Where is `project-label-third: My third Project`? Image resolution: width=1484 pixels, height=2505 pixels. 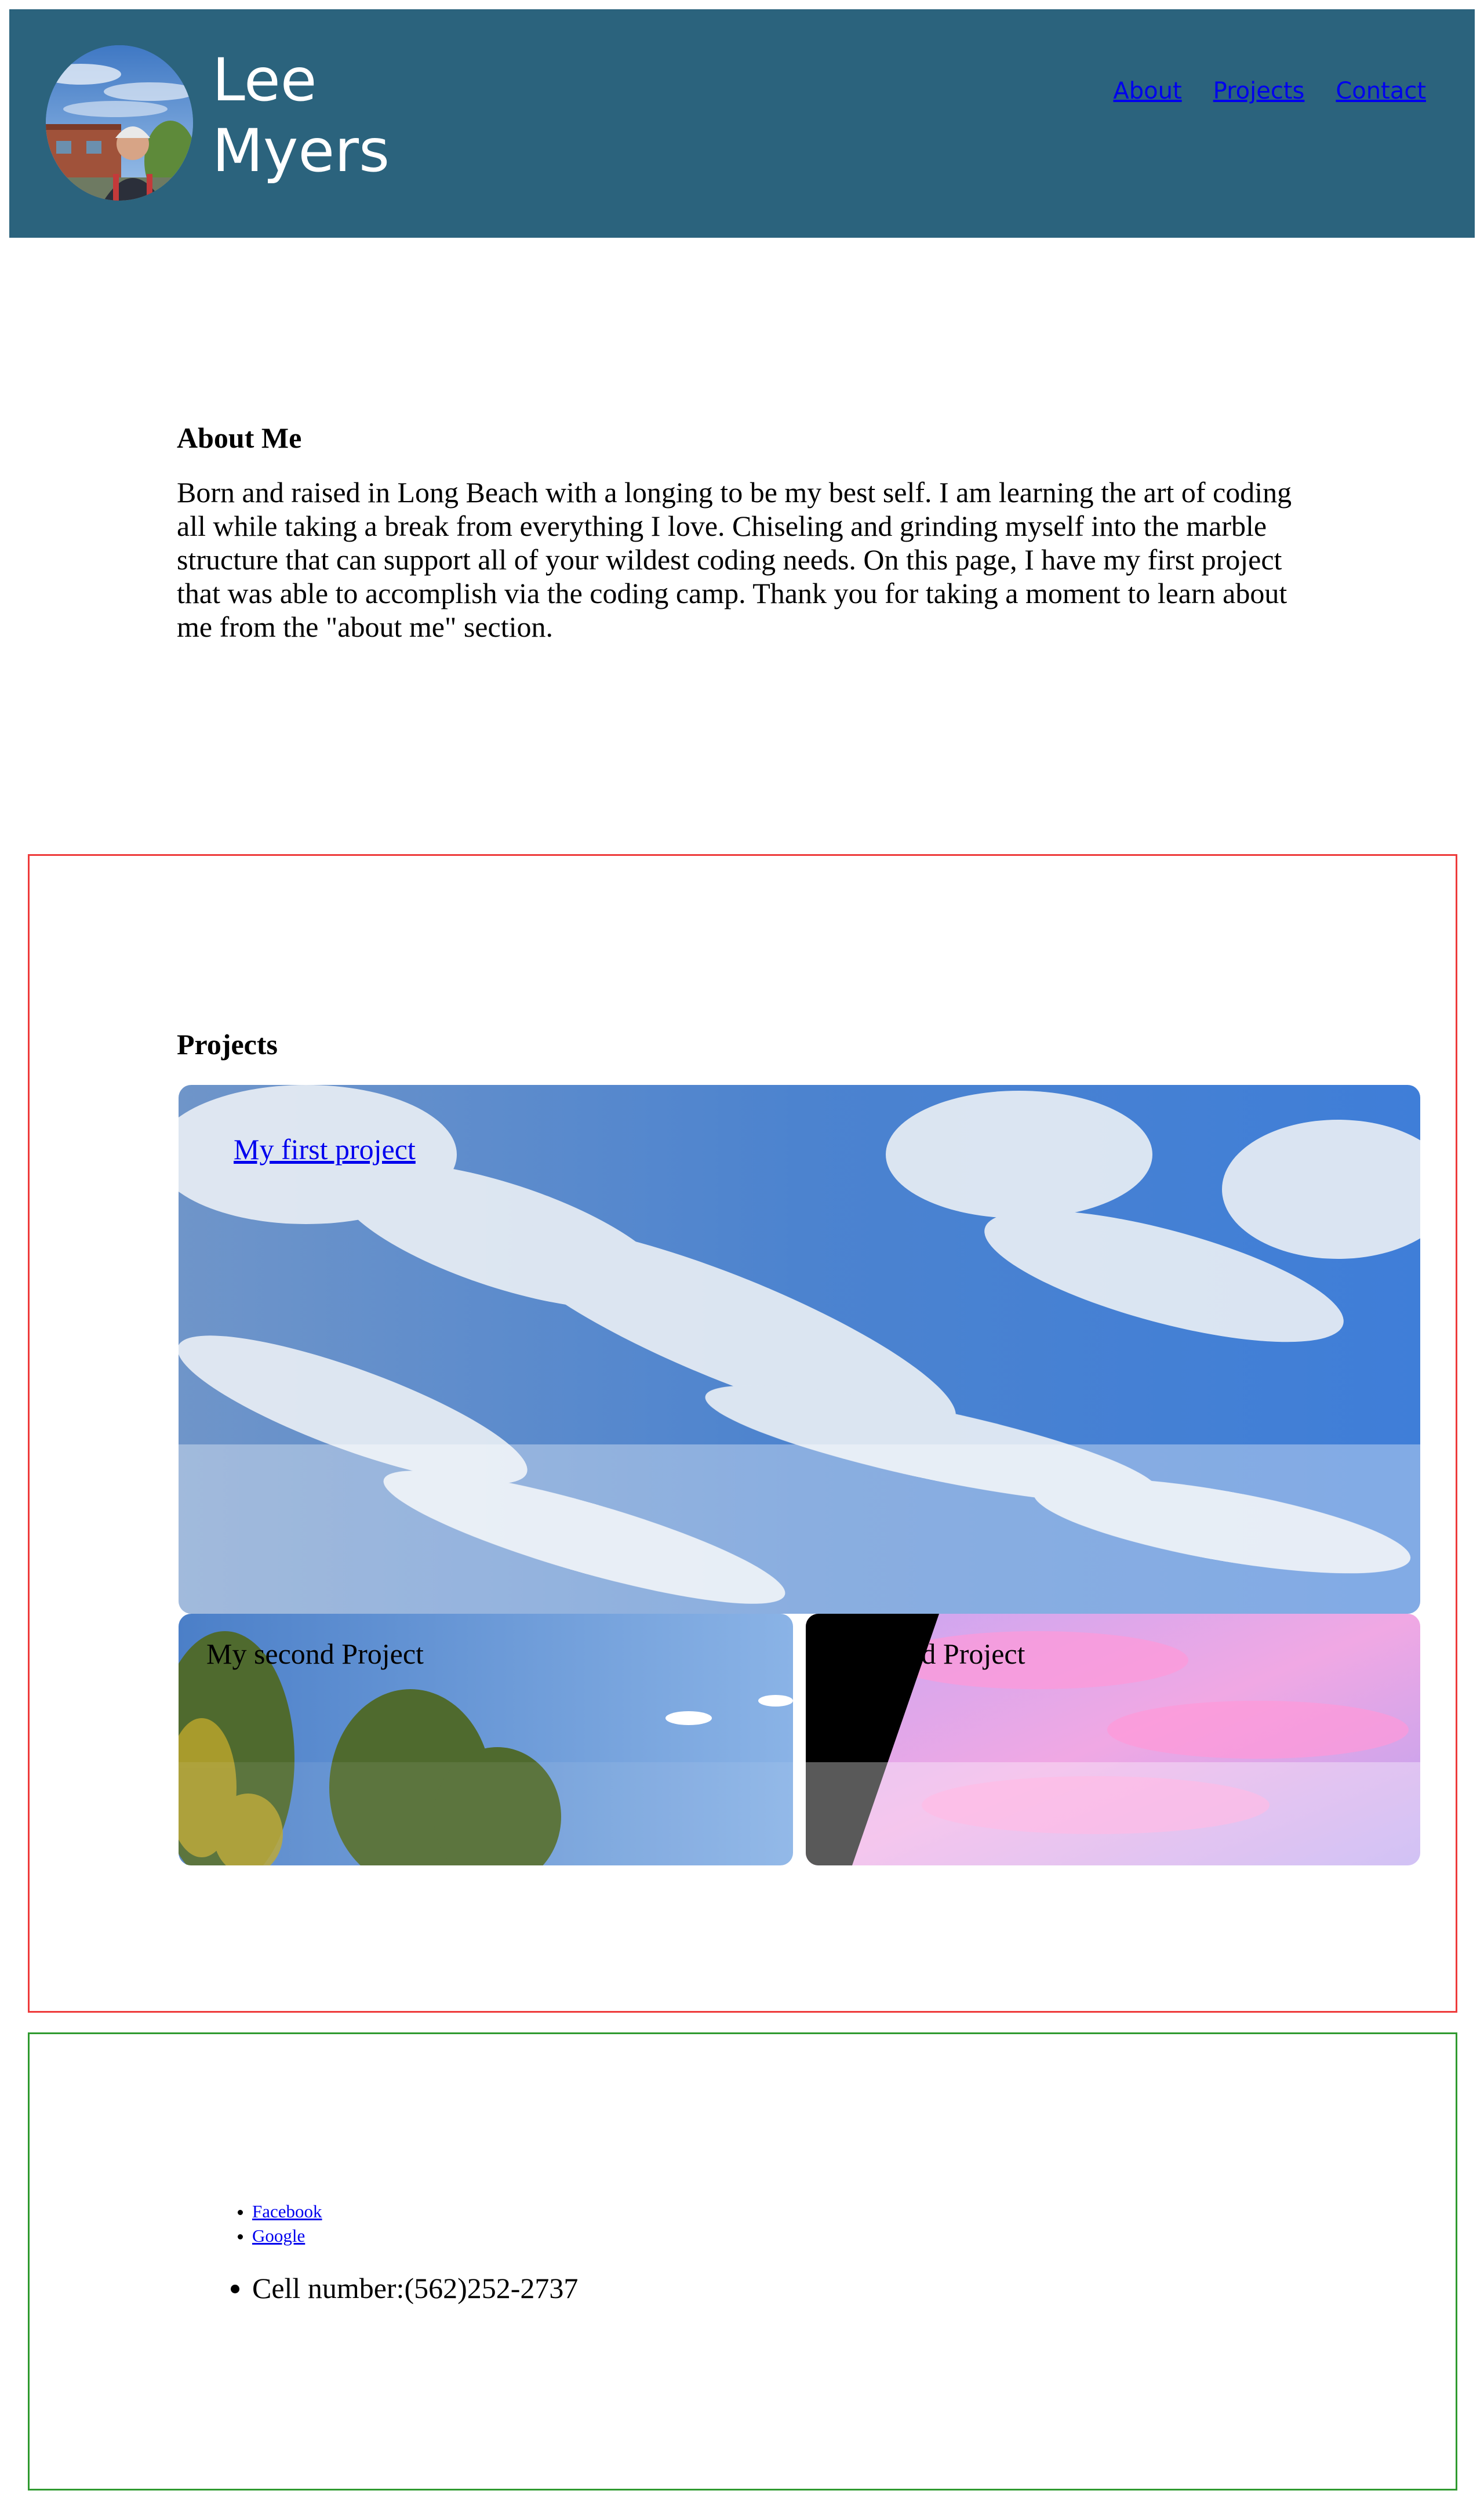 project-label-third: My third Project is located at coordinates (929, 1654).